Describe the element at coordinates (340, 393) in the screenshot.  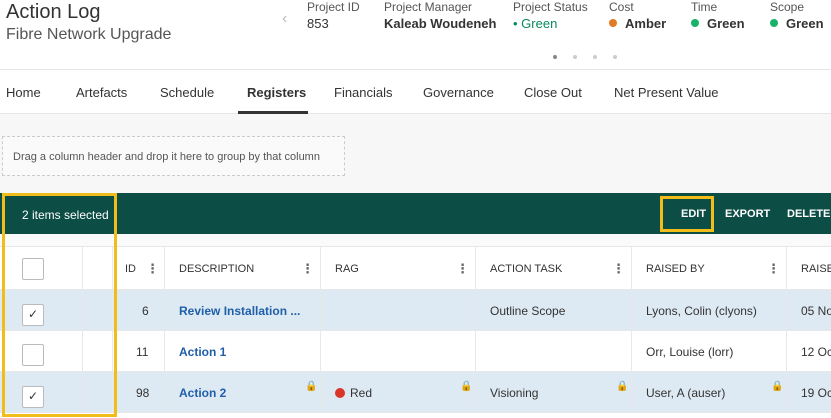
I see `rag-red-dot-icon` at that location.